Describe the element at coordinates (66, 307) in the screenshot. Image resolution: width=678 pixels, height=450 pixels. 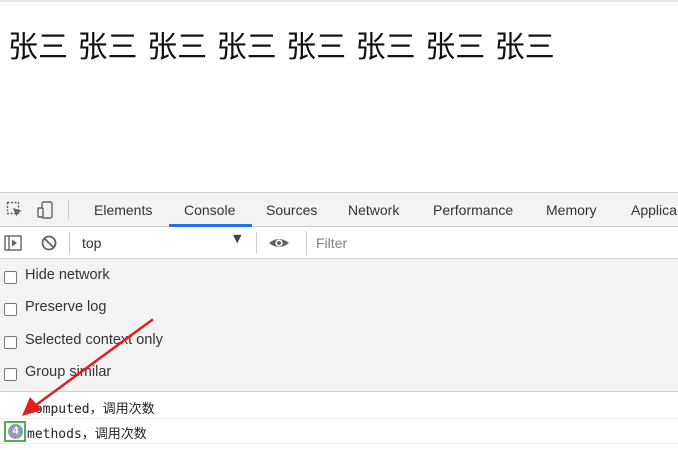
I see `preserve-log-label: Preserve log` at that location.